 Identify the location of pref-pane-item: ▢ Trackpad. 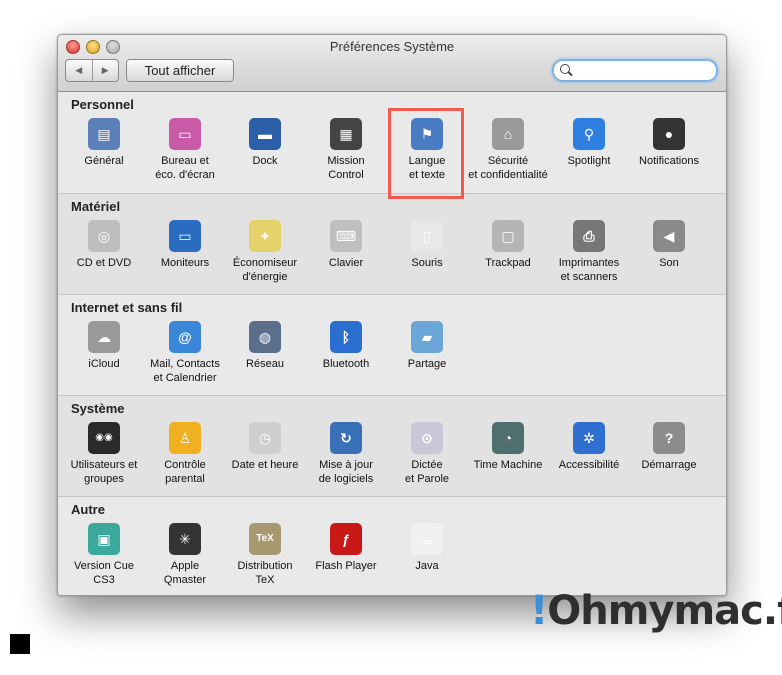
(508, 245).